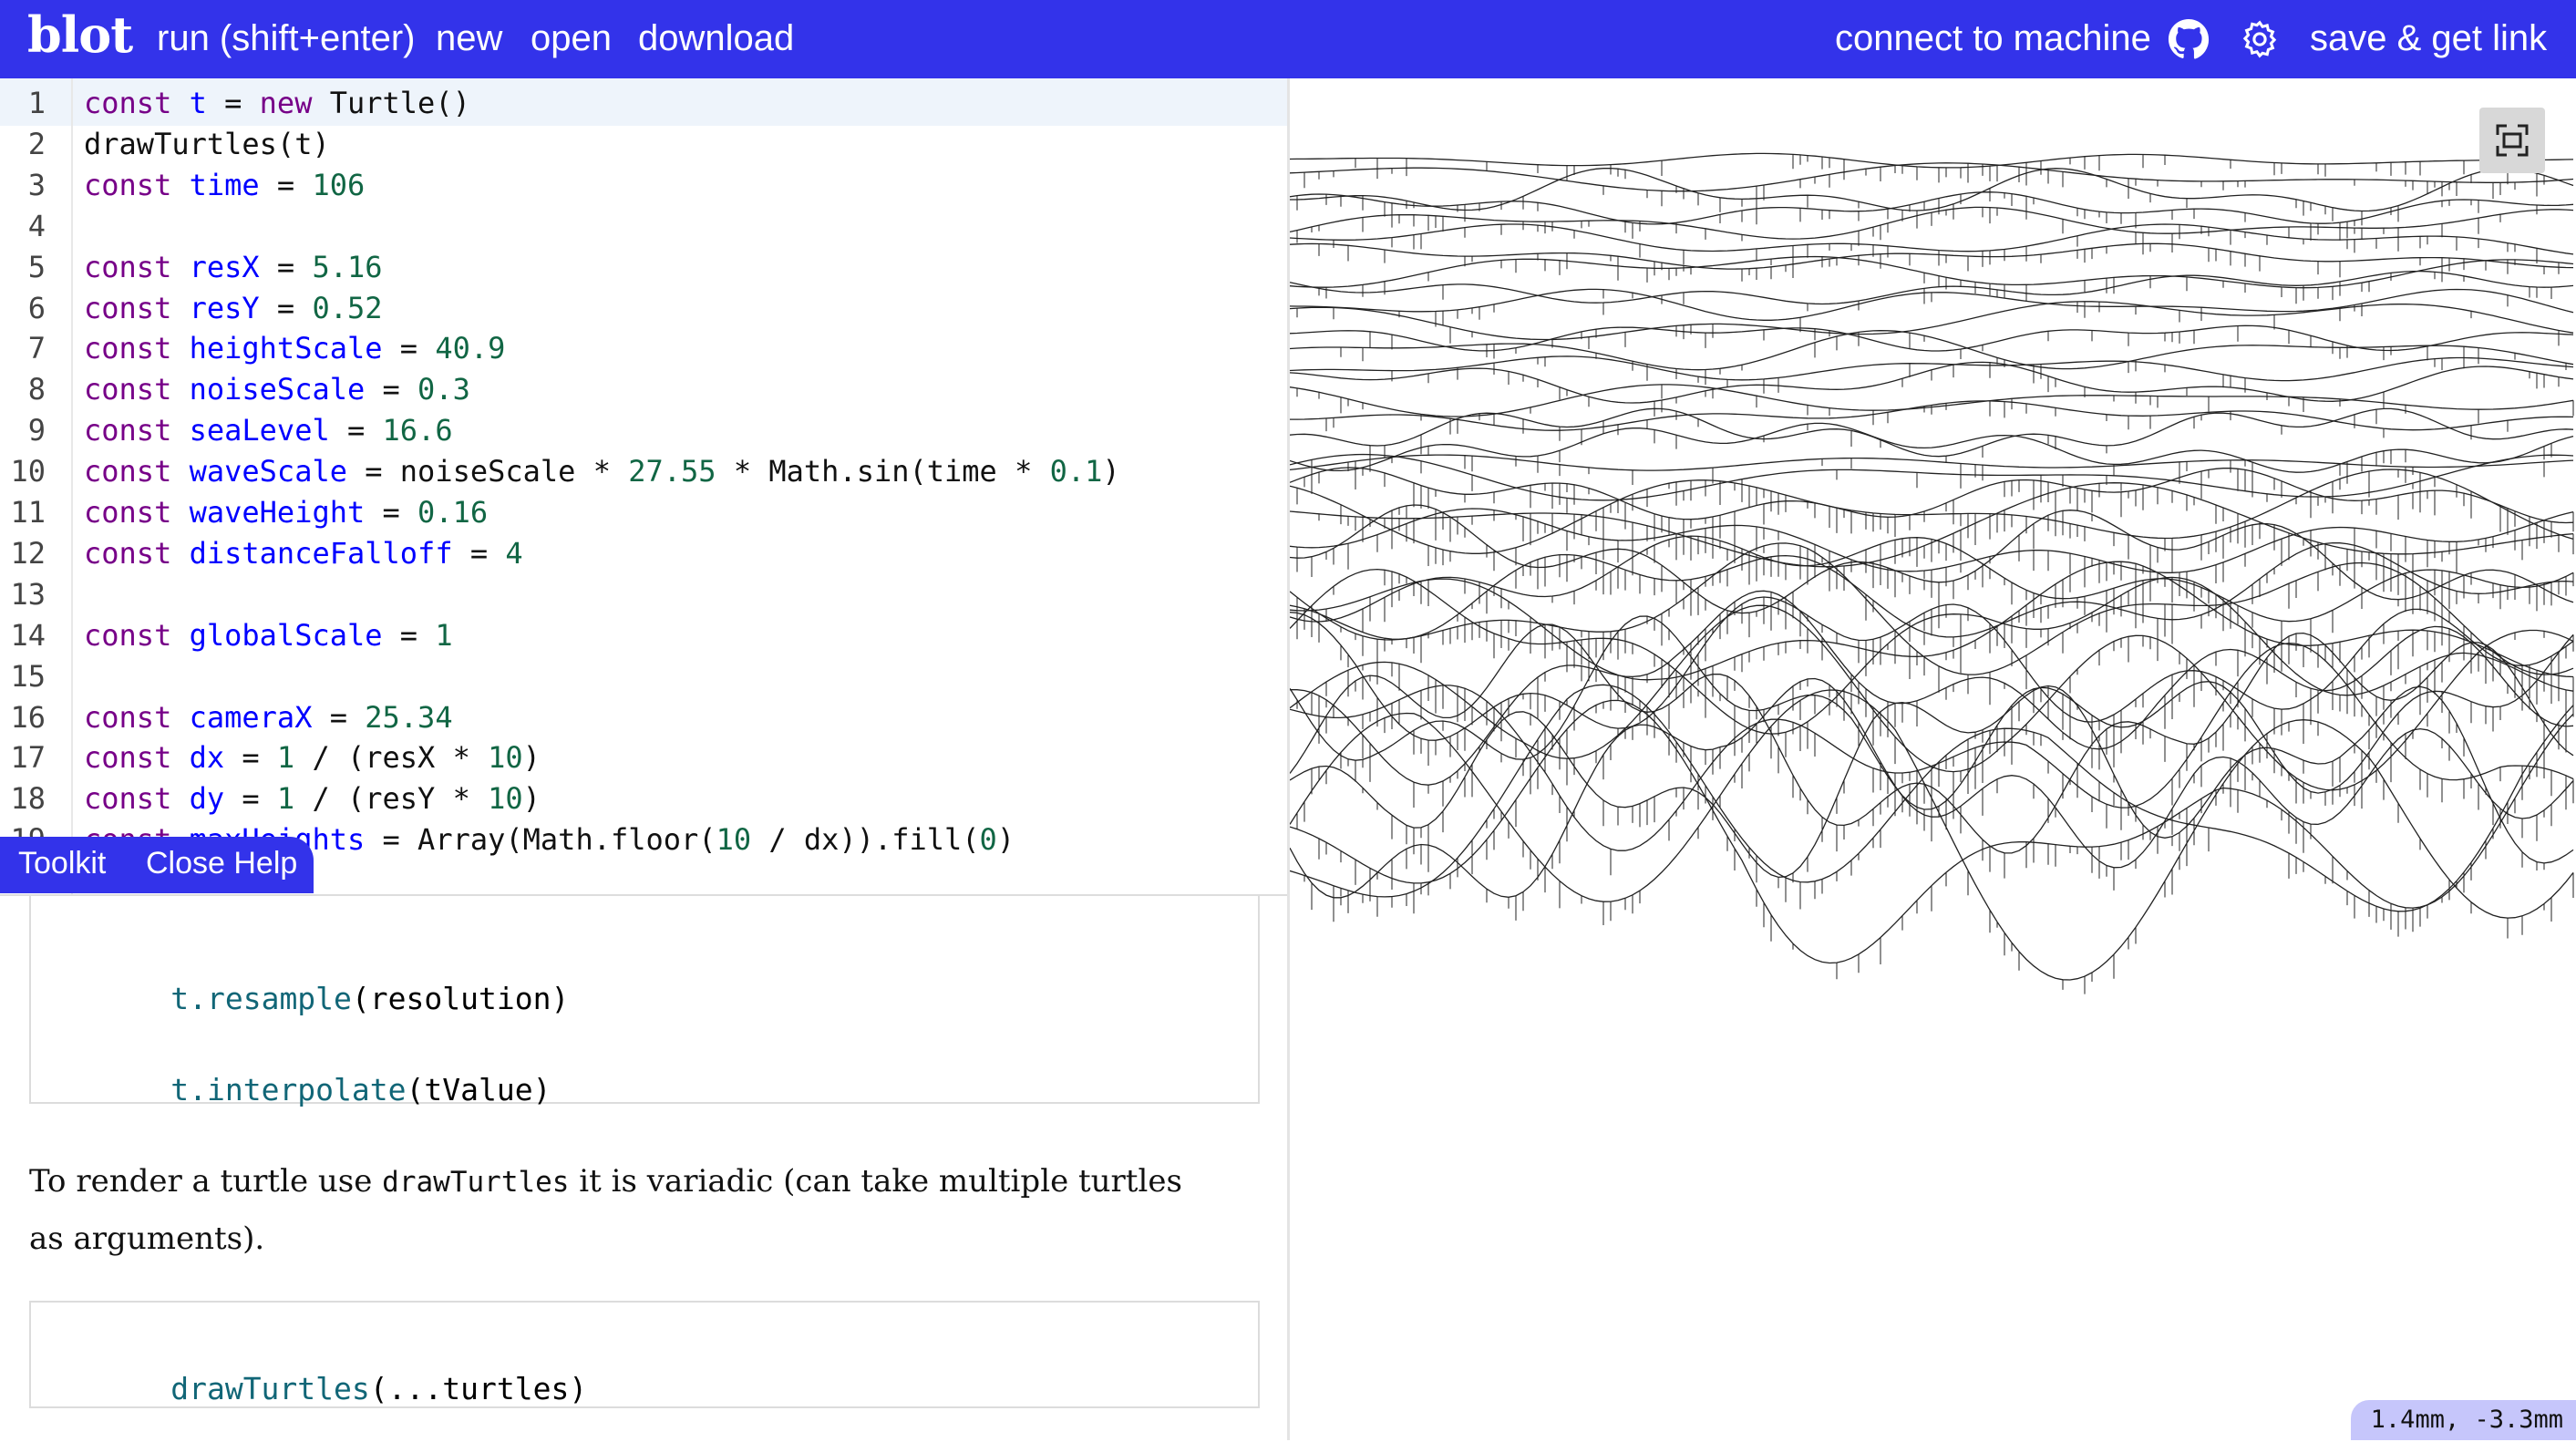 The height and width of the screenshot is (1442, 2576). I want to click on line-number: 1, so click(36, 103).